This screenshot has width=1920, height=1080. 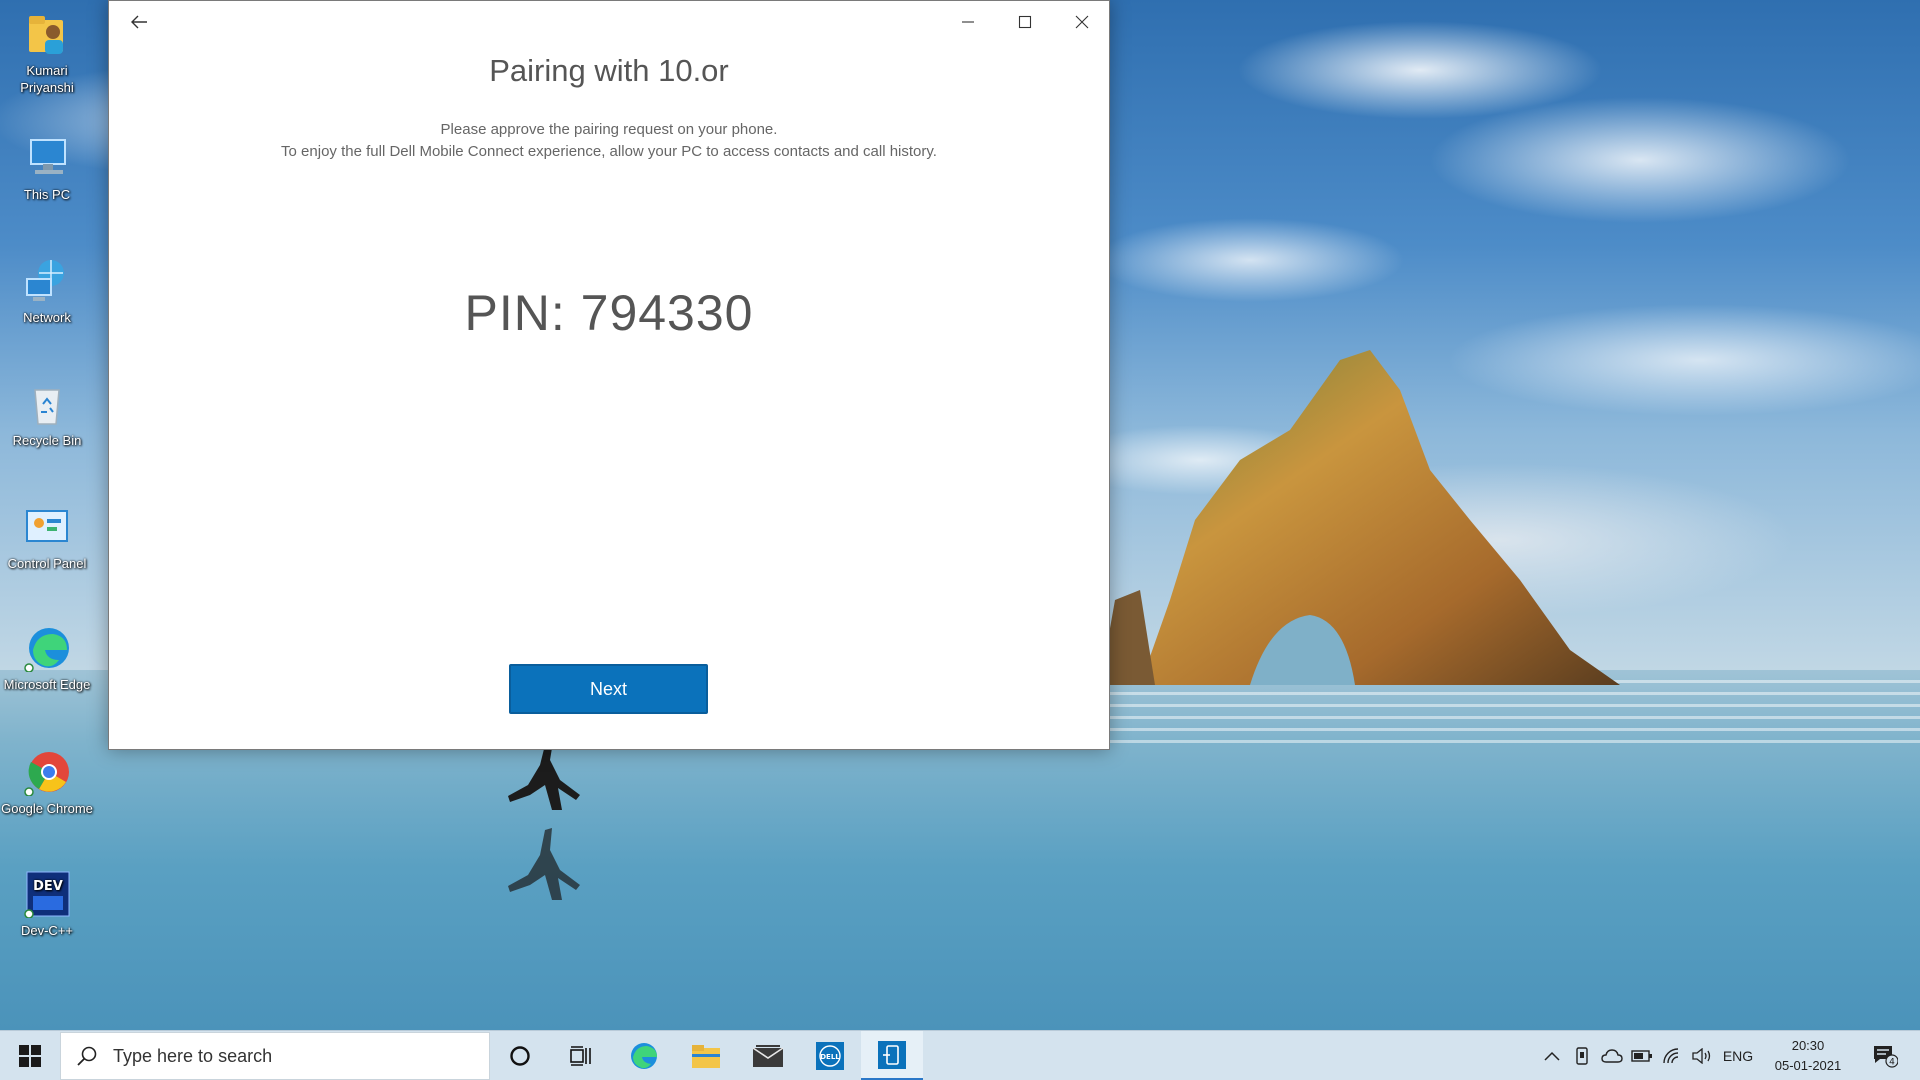 I want to click on computer-icon, so click(x=47, y=158).